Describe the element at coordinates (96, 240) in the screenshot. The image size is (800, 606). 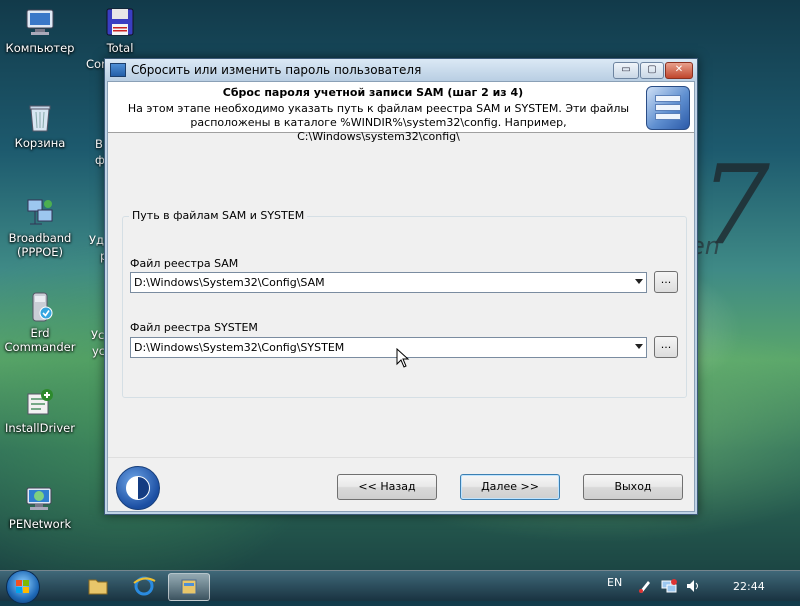
I see `partial-label: Уд` at that location.